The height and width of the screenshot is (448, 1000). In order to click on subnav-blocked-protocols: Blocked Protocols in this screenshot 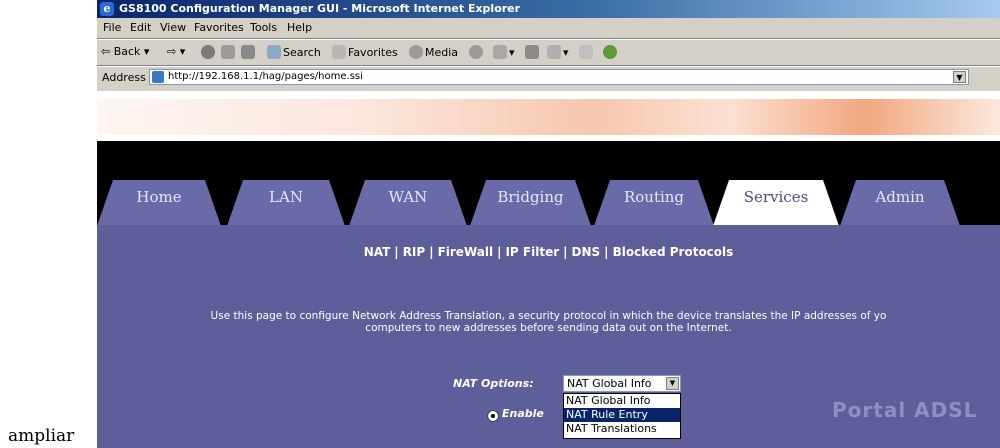, I will do `click(673, 252)`.